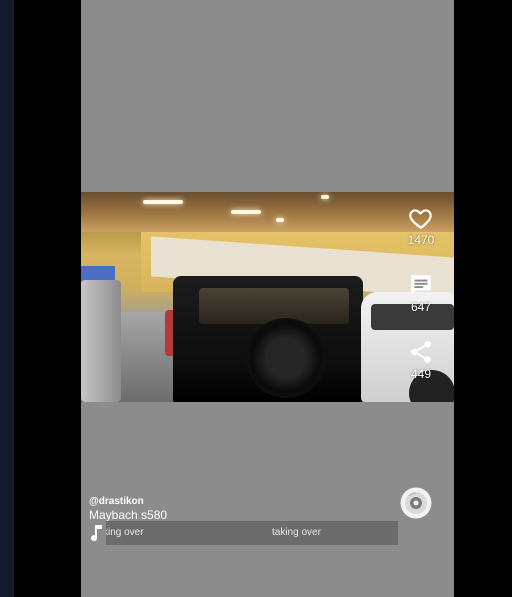  I want to click on spare-wheel, so click(286, 358).